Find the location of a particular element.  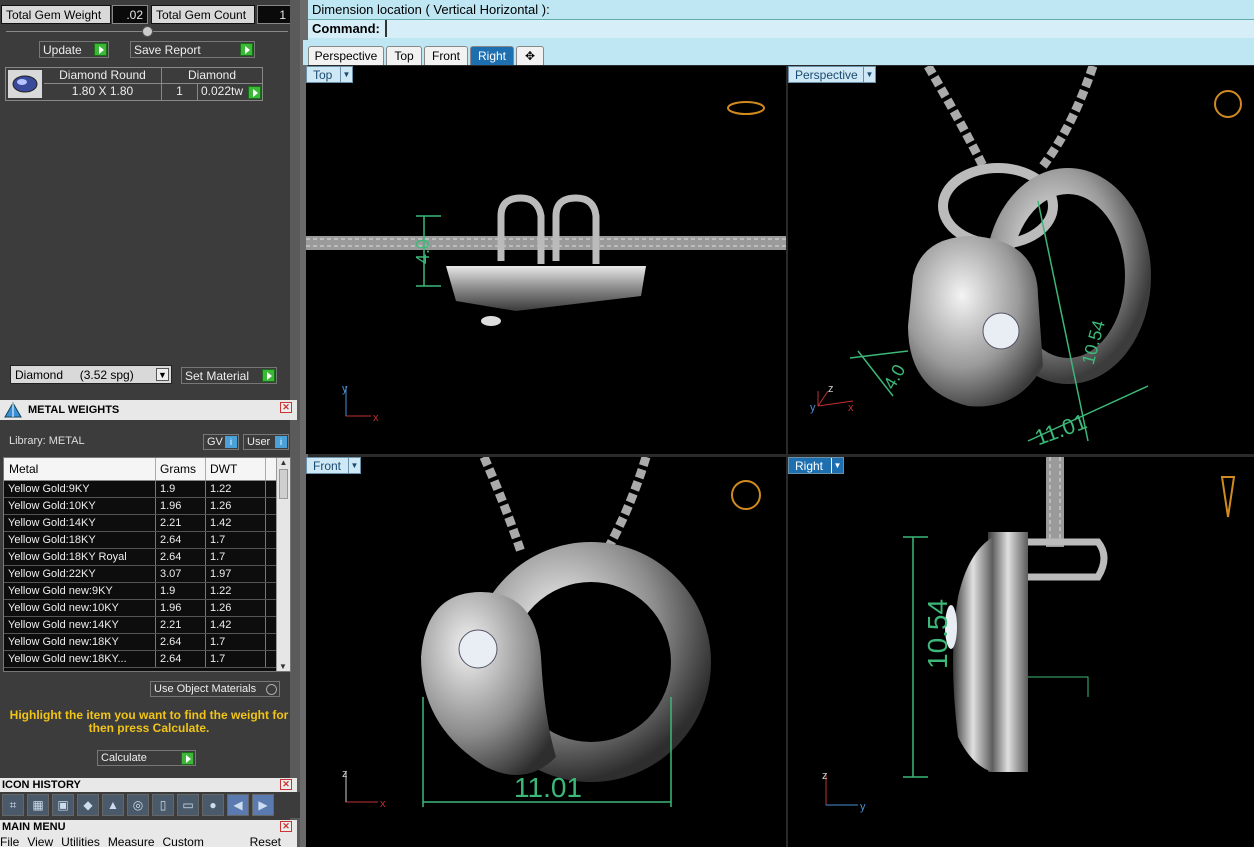

set-material-button: Set Material is located at coordinates (229, 375).